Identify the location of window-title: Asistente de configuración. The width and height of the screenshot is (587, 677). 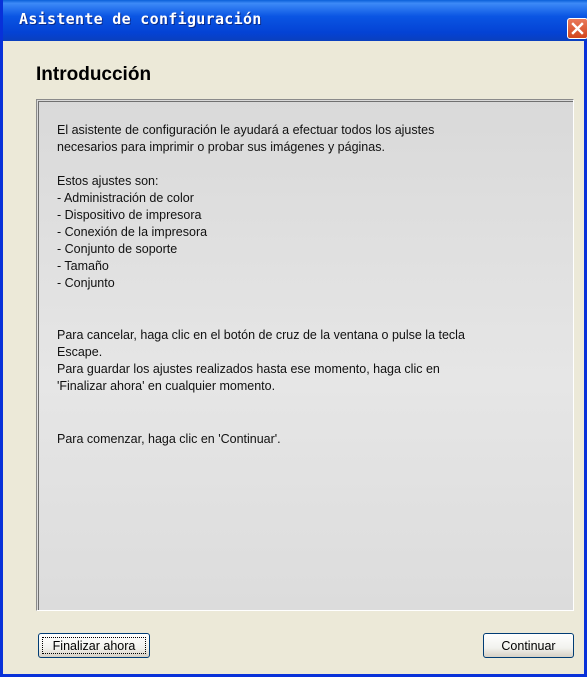
(140, 19).